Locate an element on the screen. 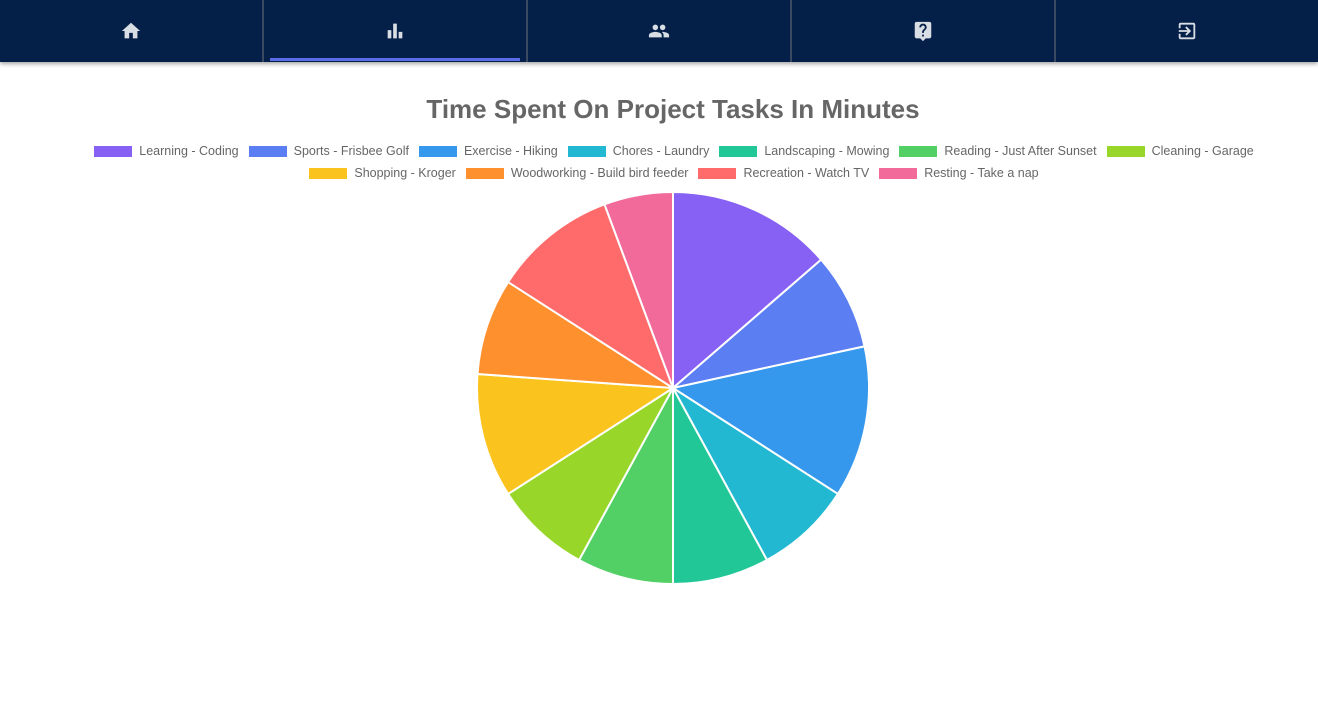 This screenshot has height=712, width=1318. logout-icon is located at coordinates (1187, 31).